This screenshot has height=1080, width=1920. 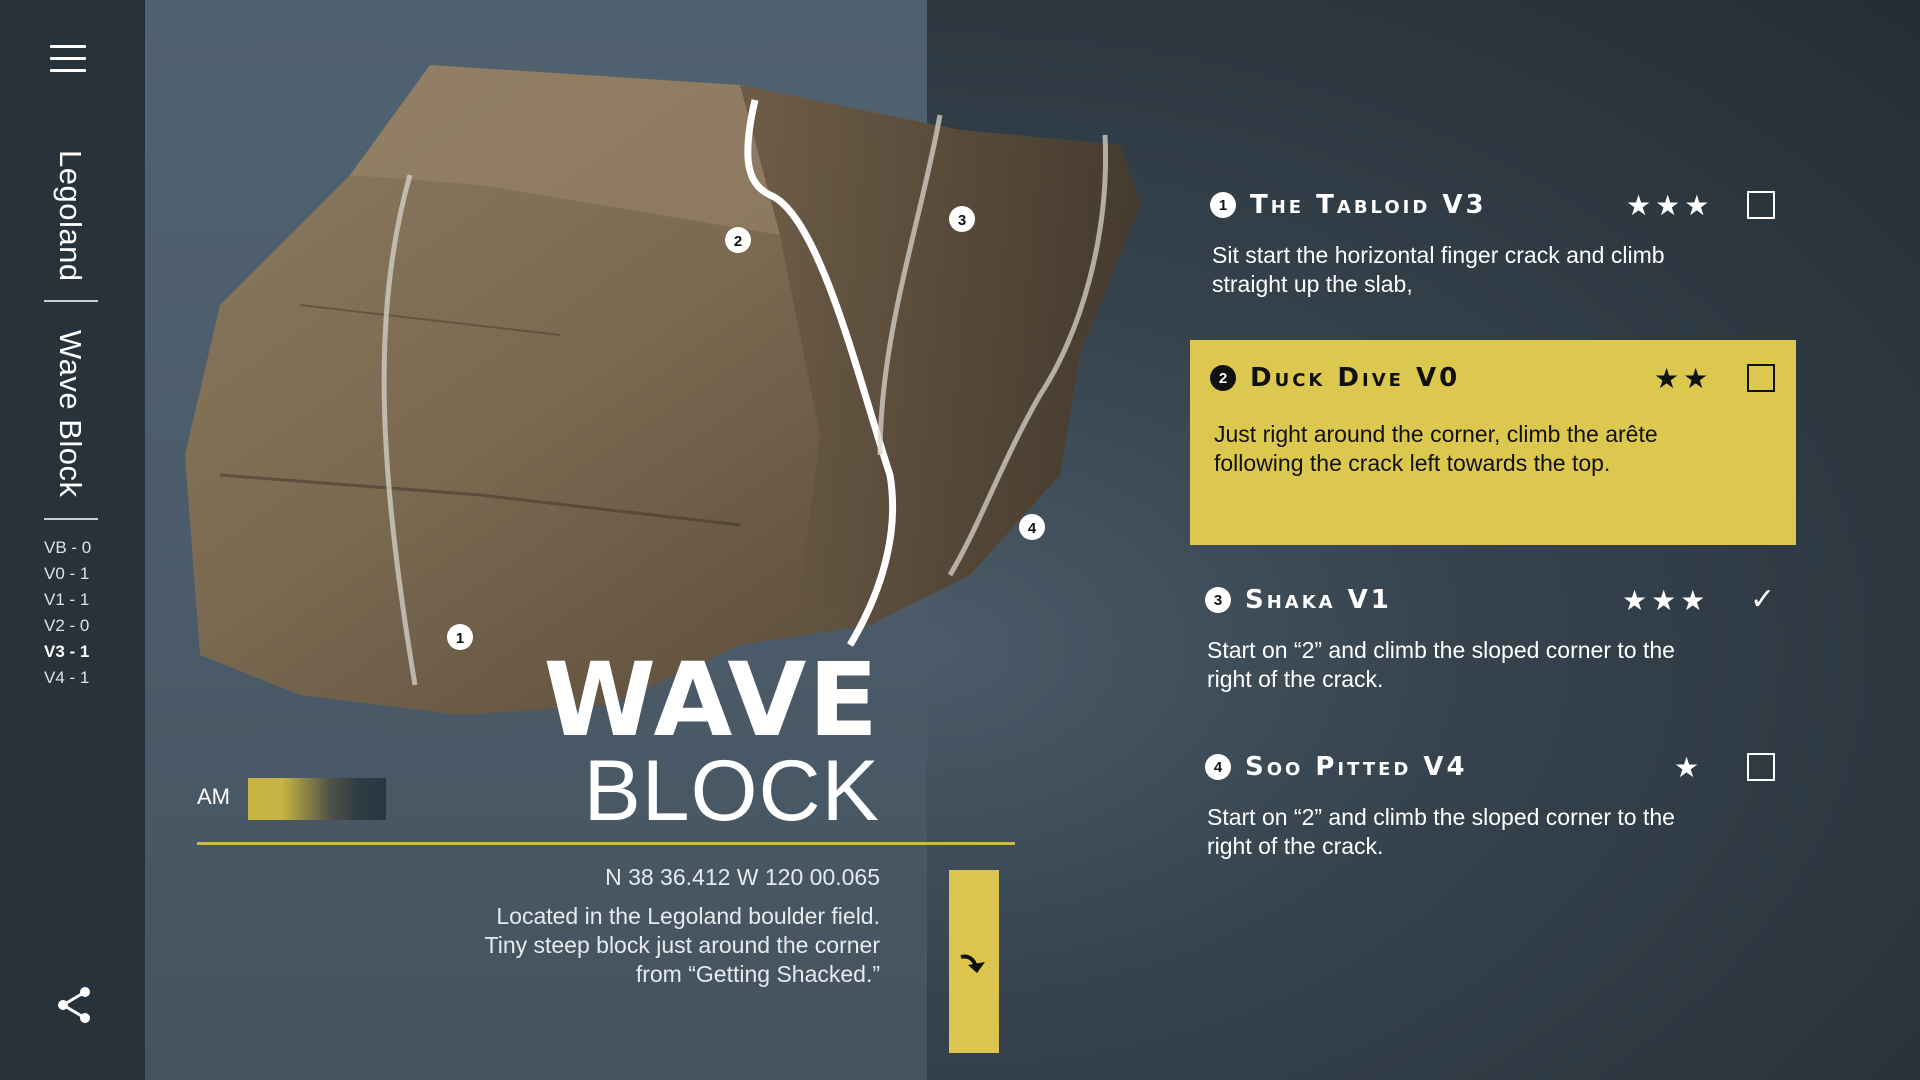 I want to click on hamburger-menu-icon, so click(x=68, y=61).